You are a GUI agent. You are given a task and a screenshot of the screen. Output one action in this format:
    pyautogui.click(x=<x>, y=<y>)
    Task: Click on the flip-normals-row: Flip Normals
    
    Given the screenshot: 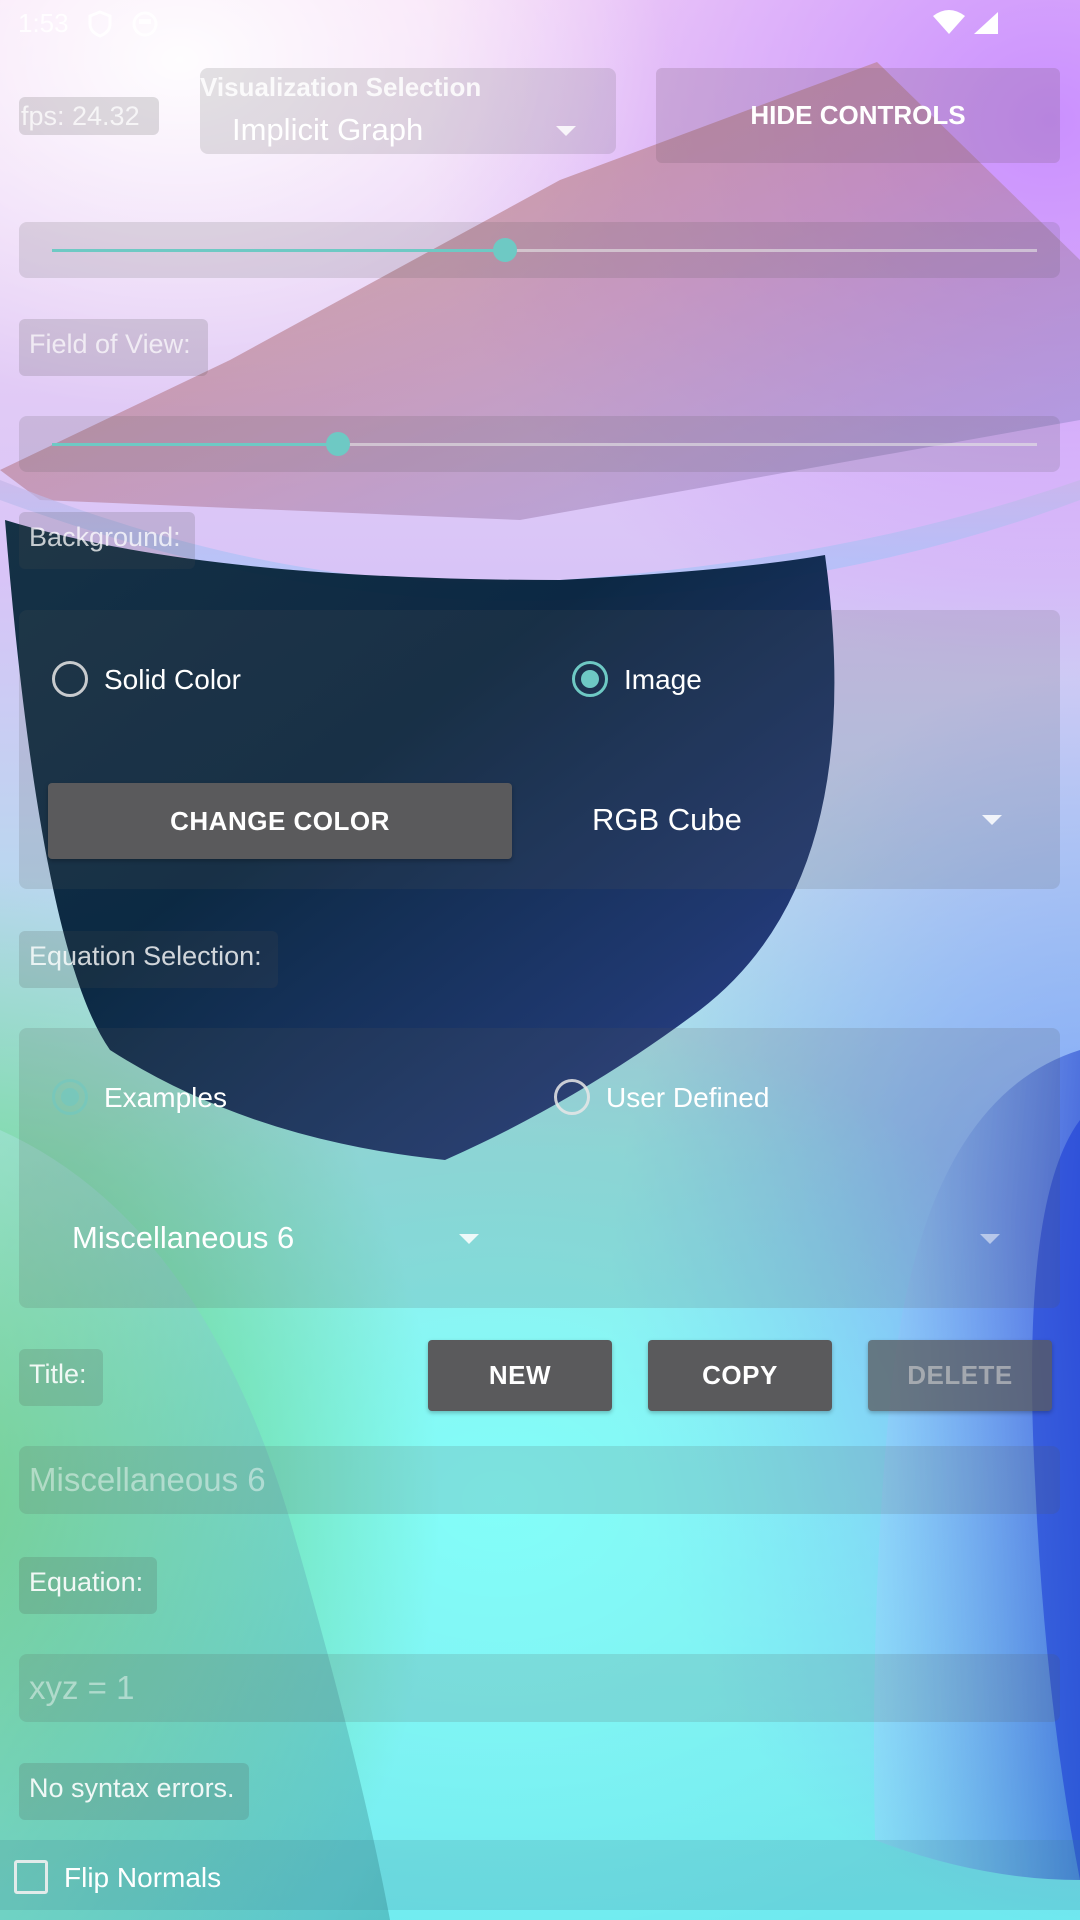 What is the action you would take?
    pyautogui.click(x=540, y=1875)
    